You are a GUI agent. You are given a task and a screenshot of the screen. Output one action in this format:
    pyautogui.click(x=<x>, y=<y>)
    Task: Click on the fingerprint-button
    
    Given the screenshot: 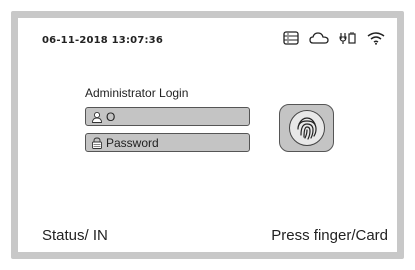 What is the action you would take?
    pyautogui.click(x=306, y=128)
    